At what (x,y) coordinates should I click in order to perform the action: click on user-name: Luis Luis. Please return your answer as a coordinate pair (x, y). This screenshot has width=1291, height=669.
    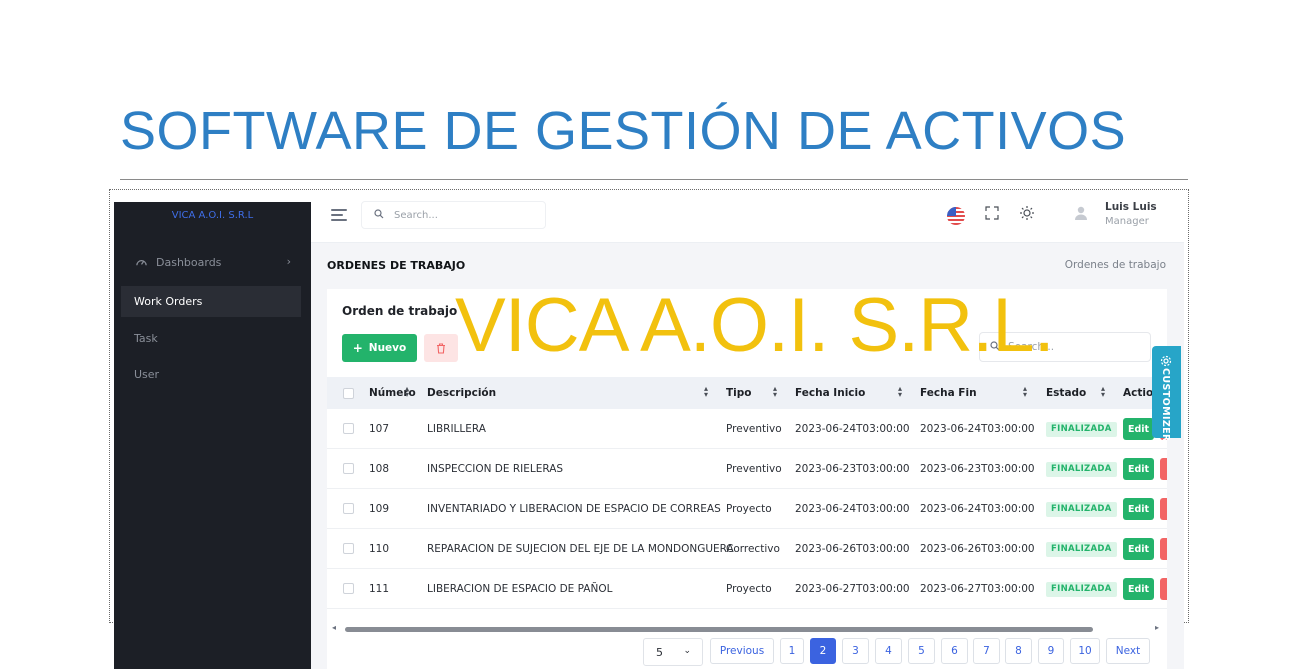
    Looking at the image, I should click on (1131, 207).